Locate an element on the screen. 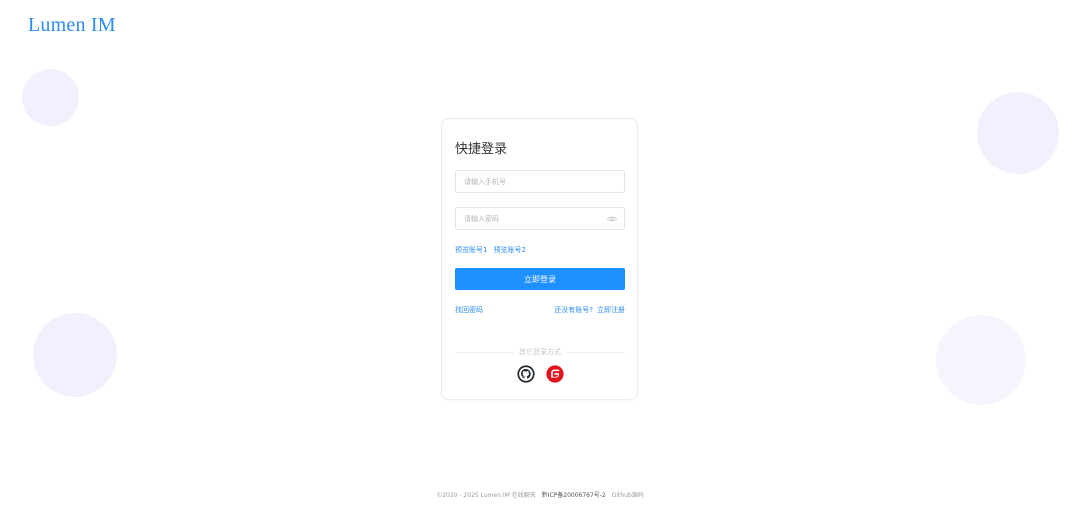  phone-field-wrapper is located at coordinates (540, 181).